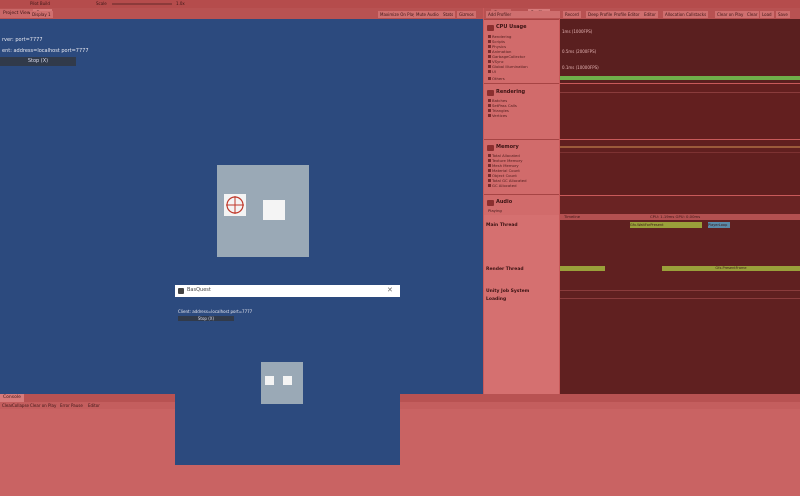 This screenshot has width=800, height=496. I want to click on add-profiler-dropdown: Add Profiler, so click(523, 14).